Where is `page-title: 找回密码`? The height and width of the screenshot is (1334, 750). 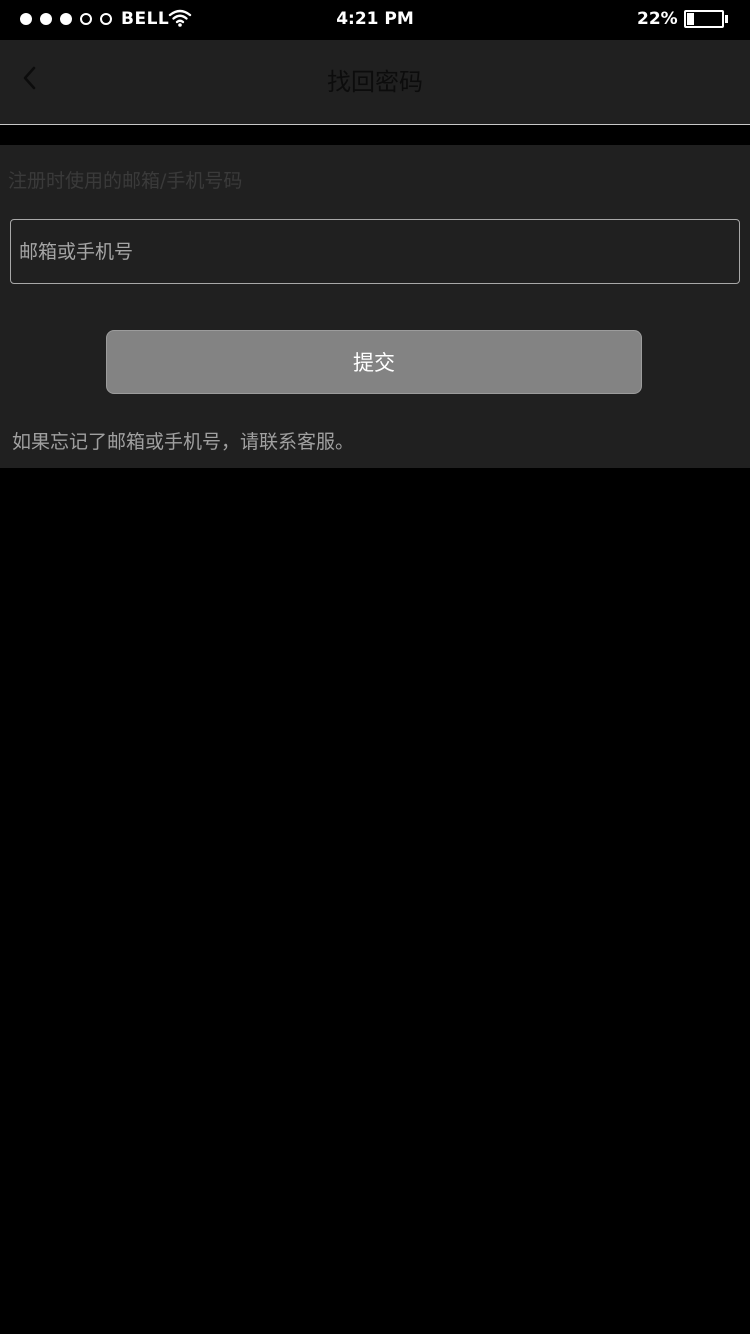
page-title: 找回密码 is located at coordinates (375, 82).